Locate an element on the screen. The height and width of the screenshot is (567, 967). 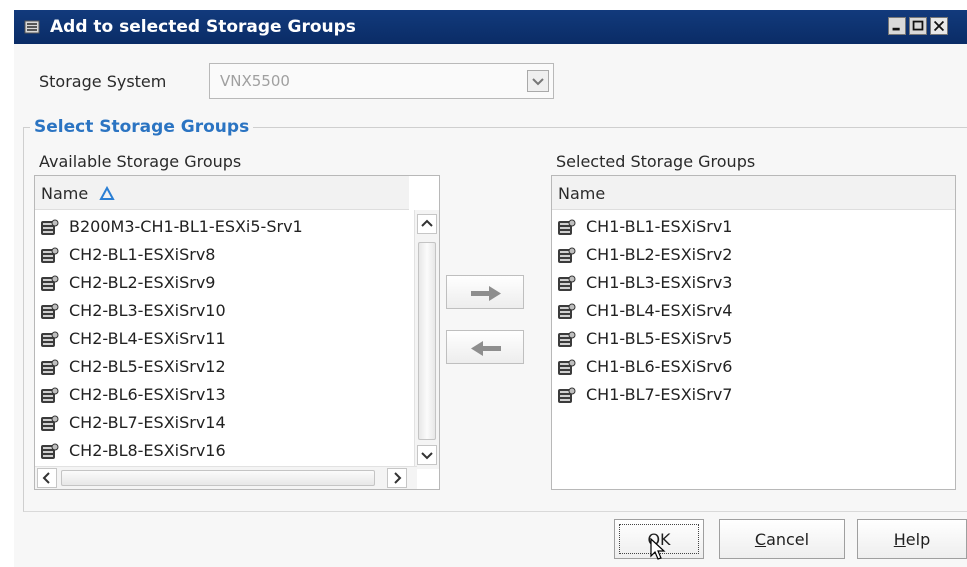
chevron-up-icon is located at coordinates (427, 223).